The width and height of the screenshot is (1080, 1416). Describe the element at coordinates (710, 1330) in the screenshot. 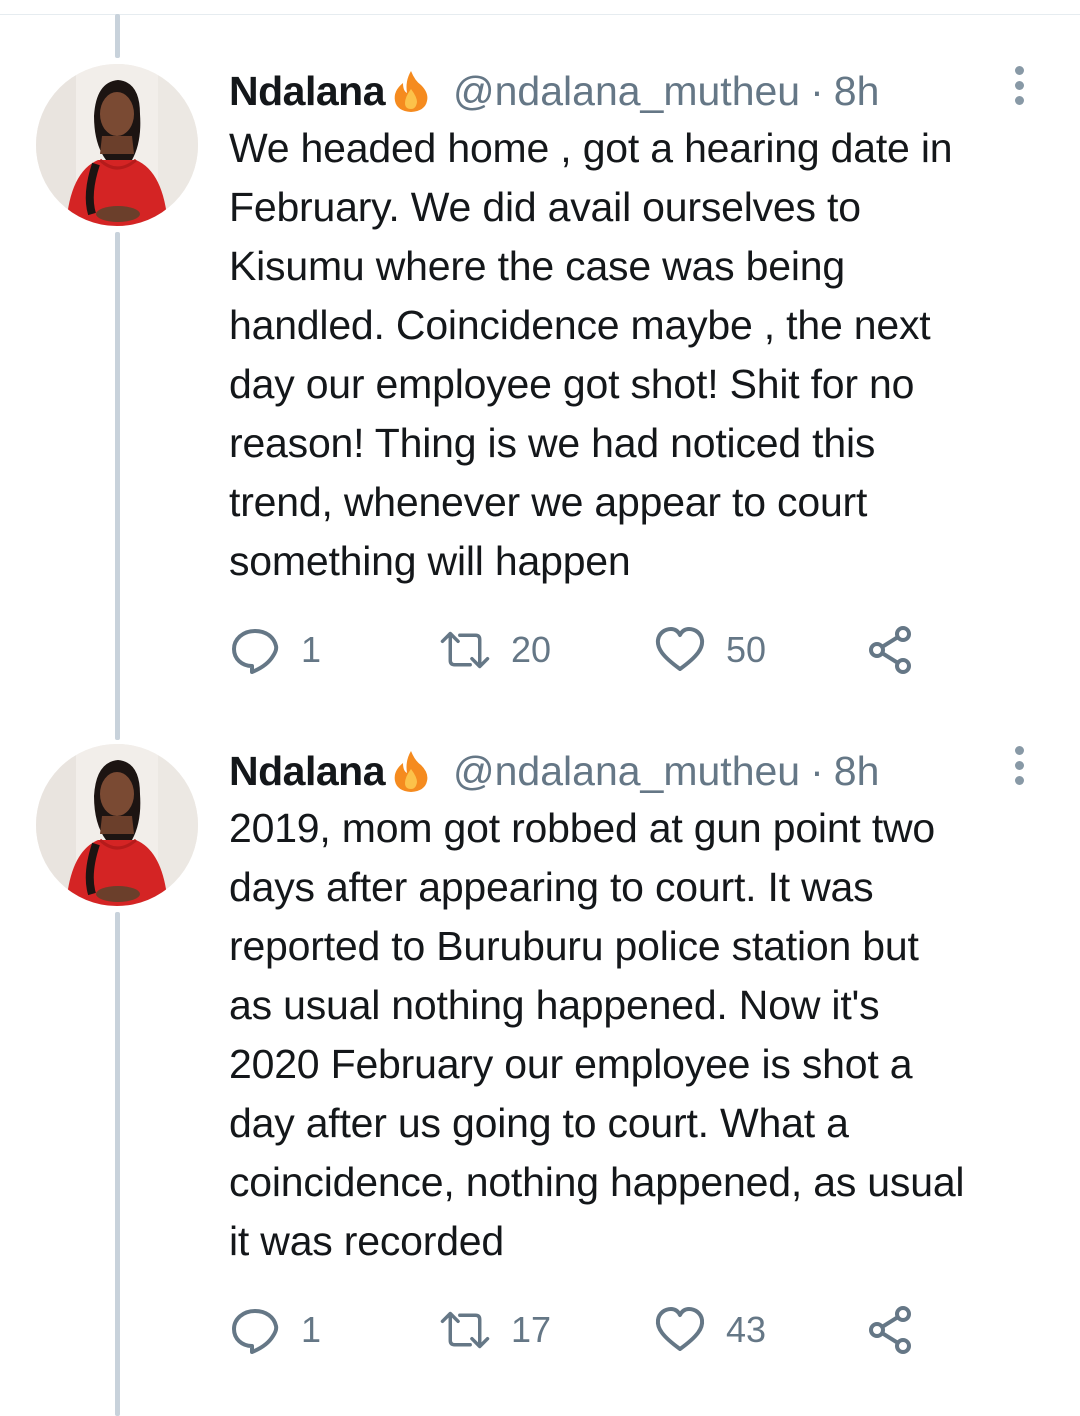

I see `like-button: 43` at that location.